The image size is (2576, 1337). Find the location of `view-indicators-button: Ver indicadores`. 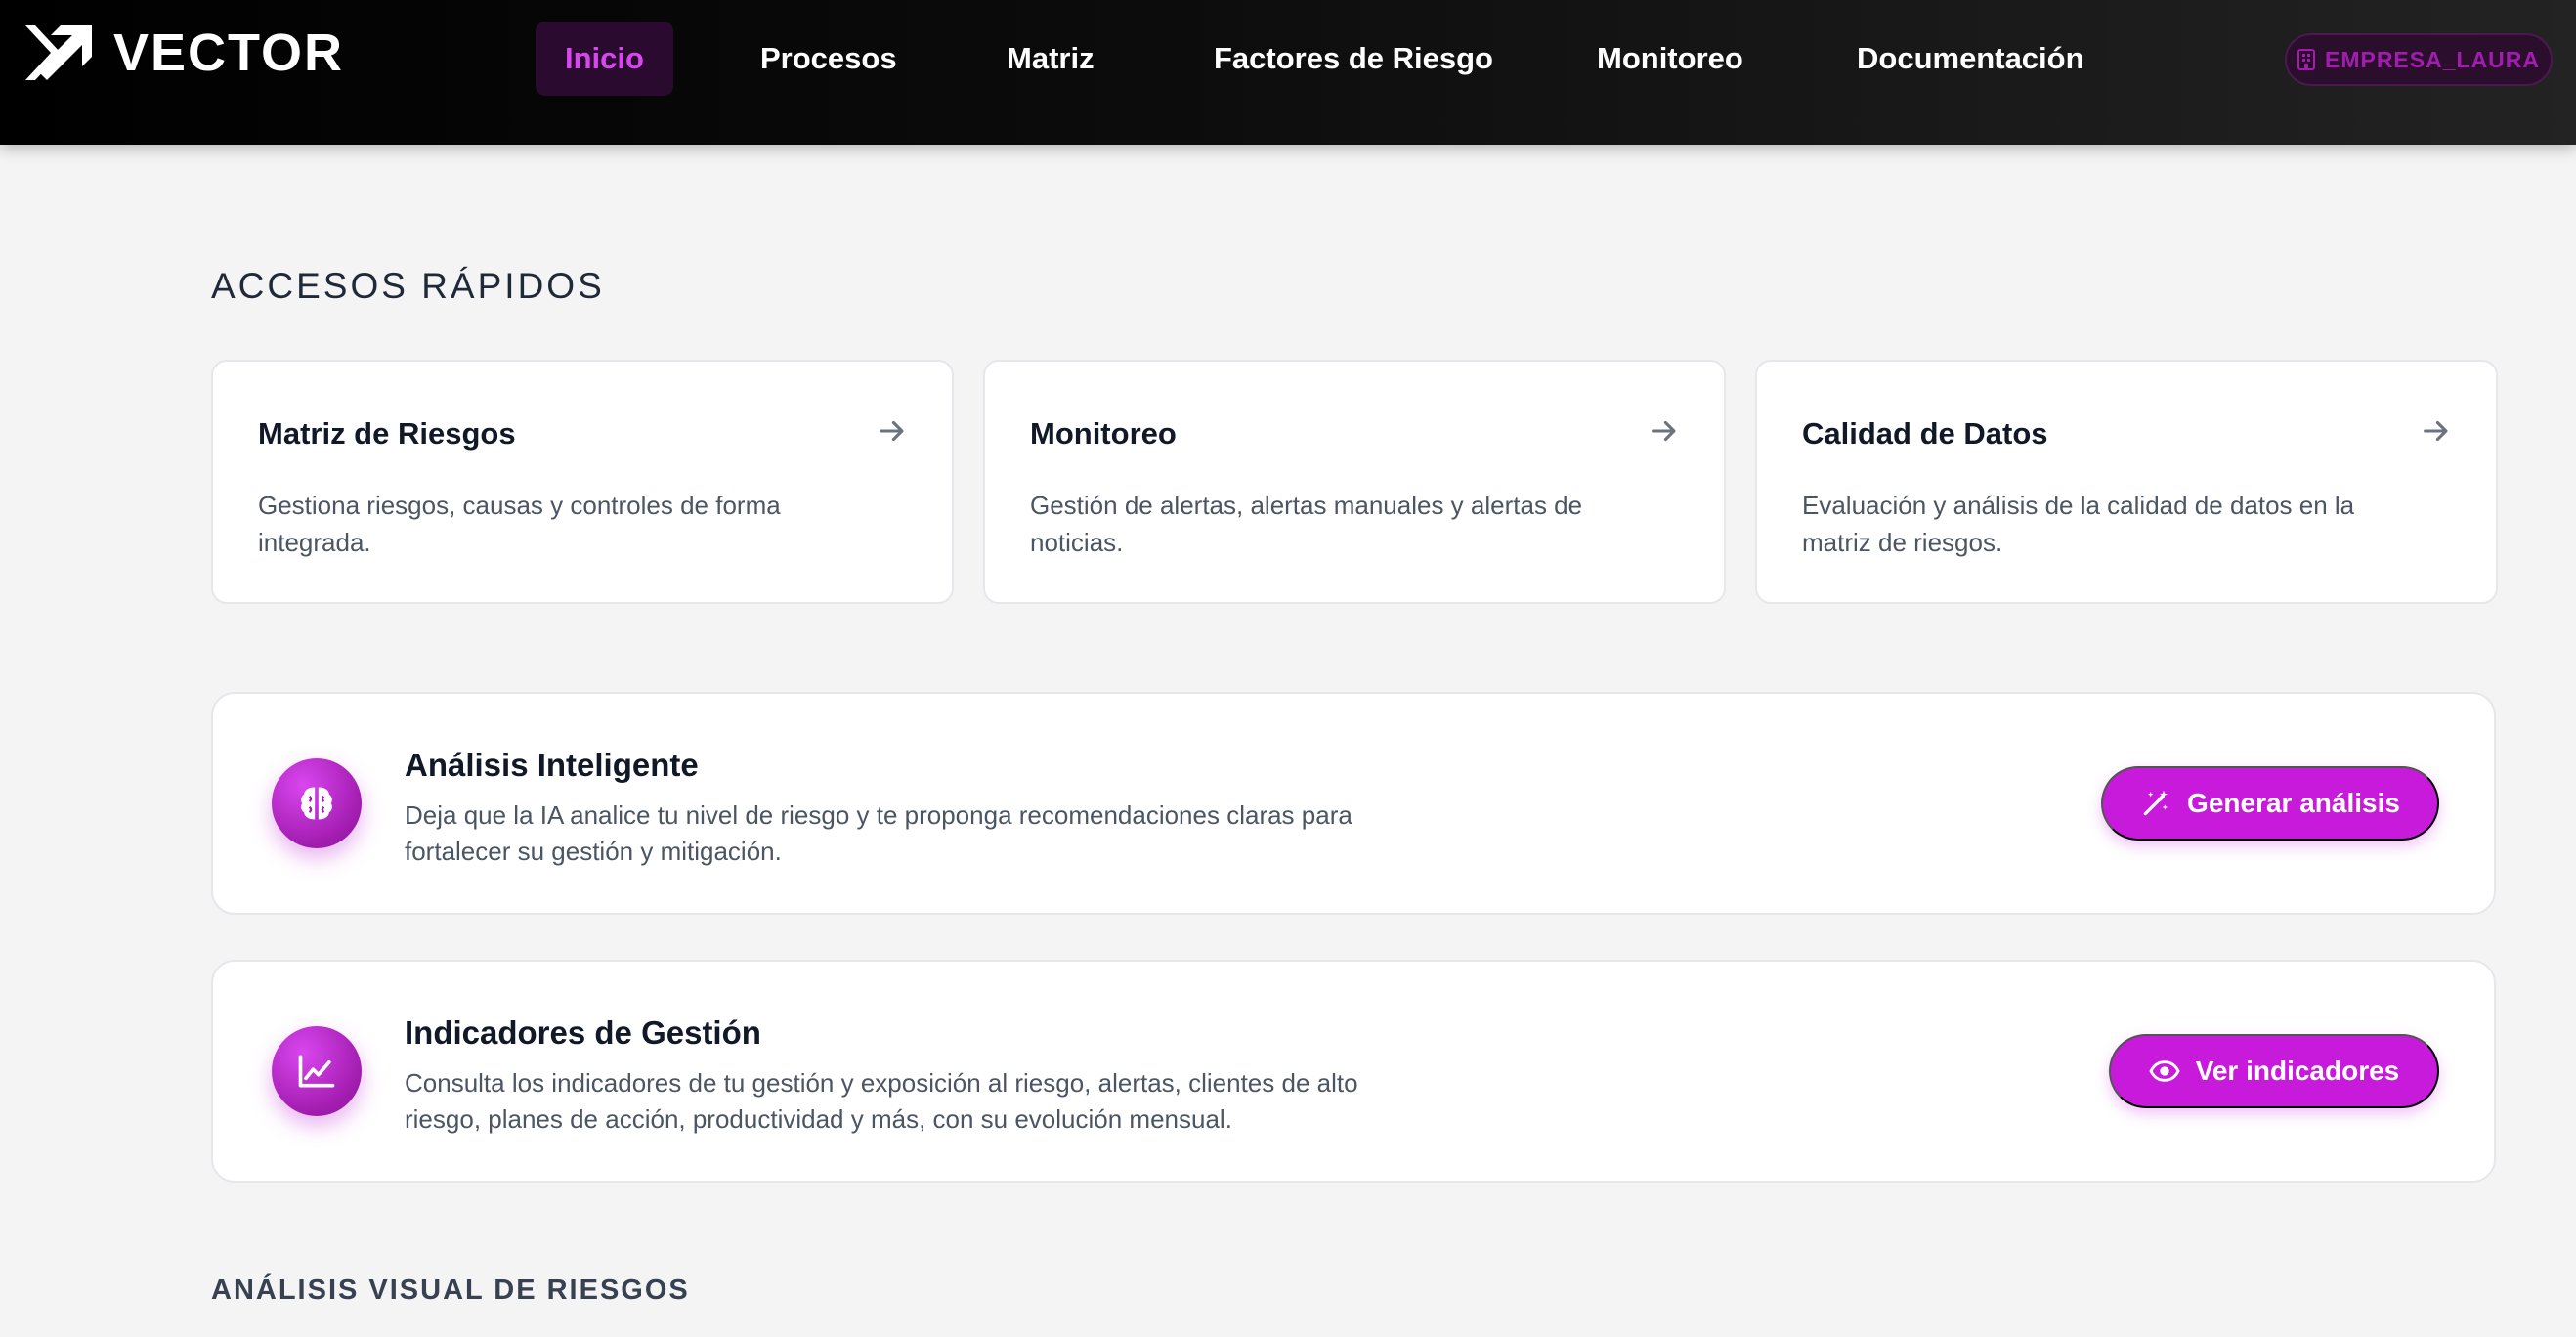

view-indicators-button: Ver indicadores is located at coordinates (2274, 1071).